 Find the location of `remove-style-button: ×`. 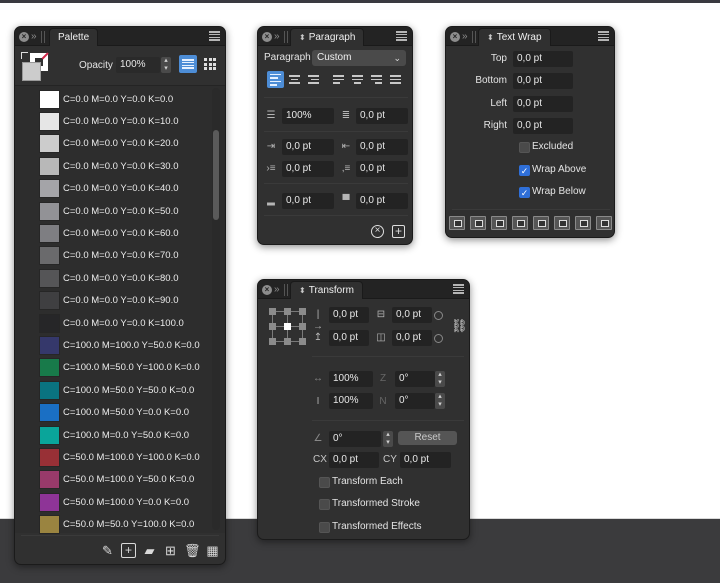

remove-style-button: × is located at coordinates (377, 231).